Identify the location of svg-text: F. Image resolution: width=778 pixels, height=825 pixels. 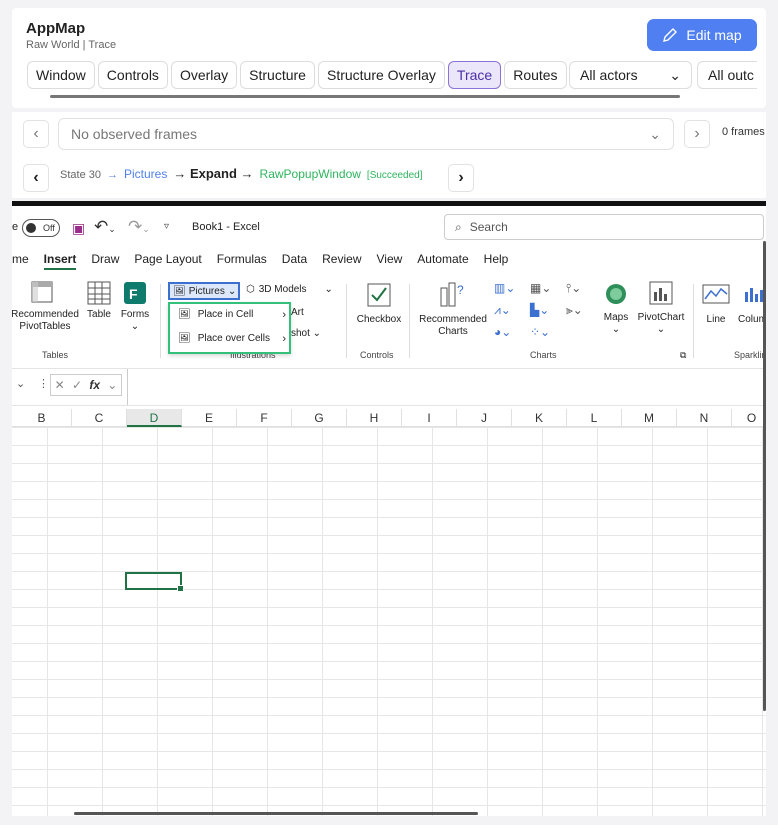
(133, 294).